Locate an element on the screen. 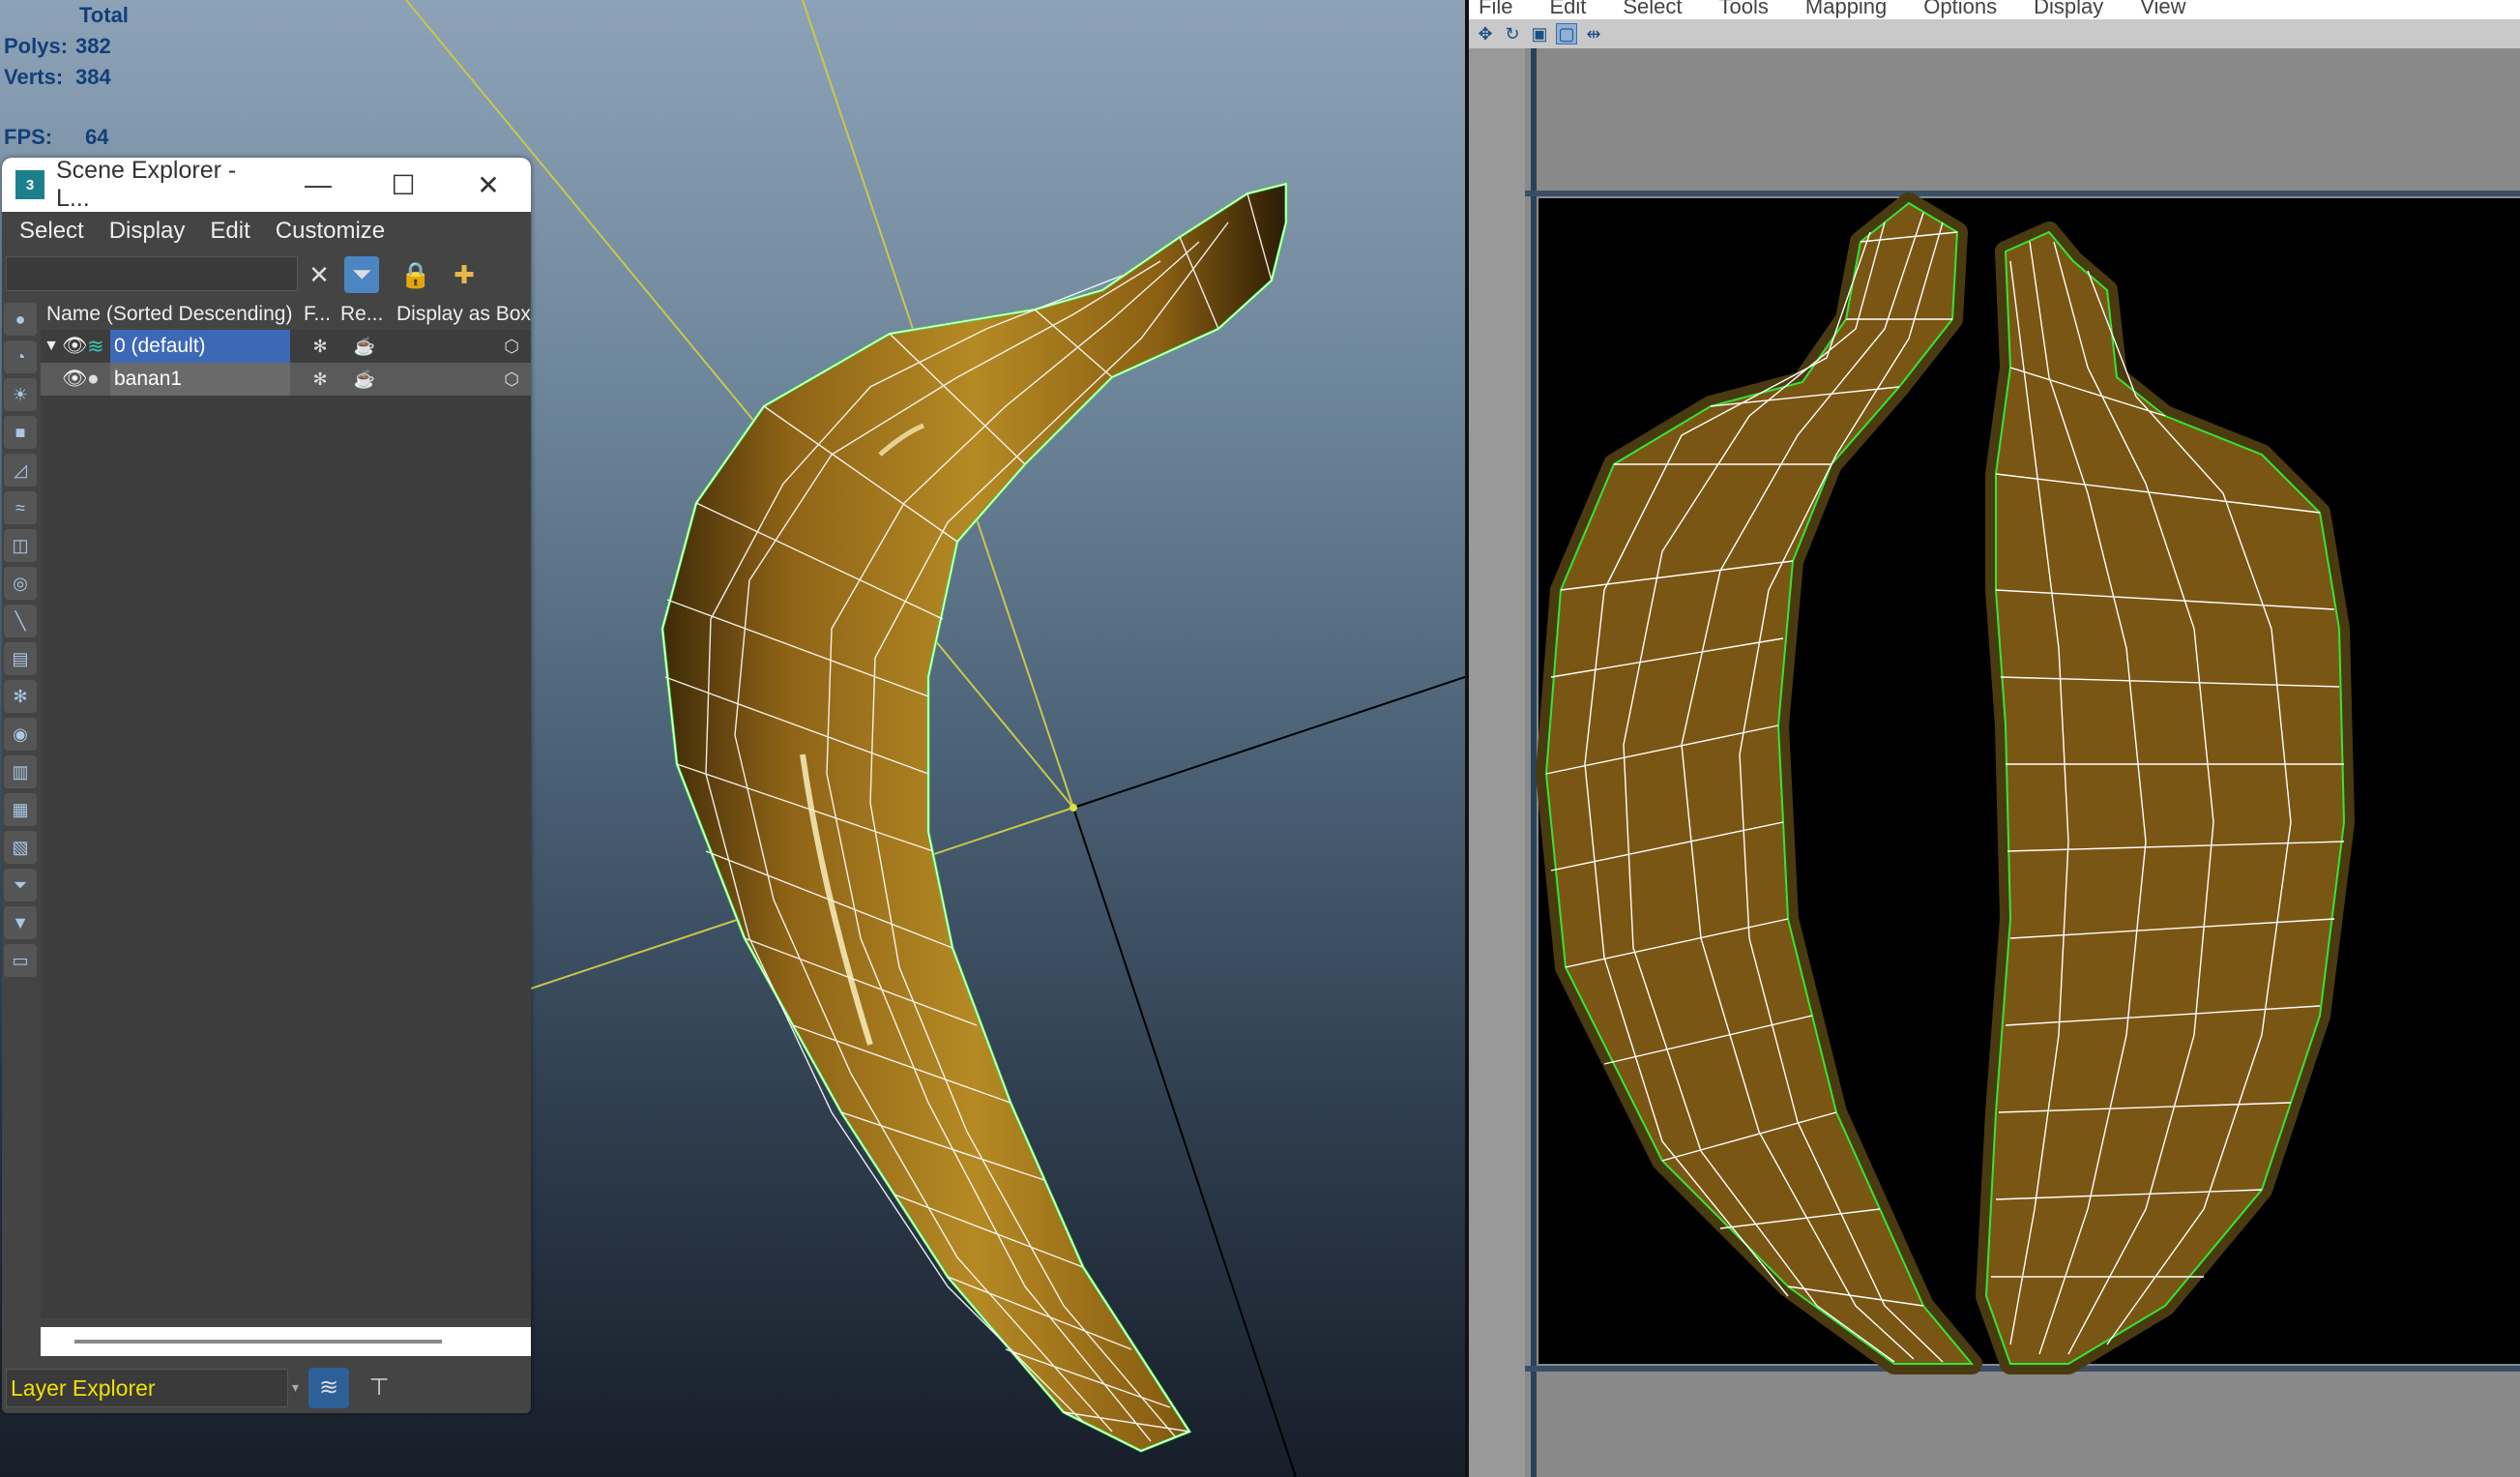  uv-menu-select: Select is located at coordinates (1653, 9).